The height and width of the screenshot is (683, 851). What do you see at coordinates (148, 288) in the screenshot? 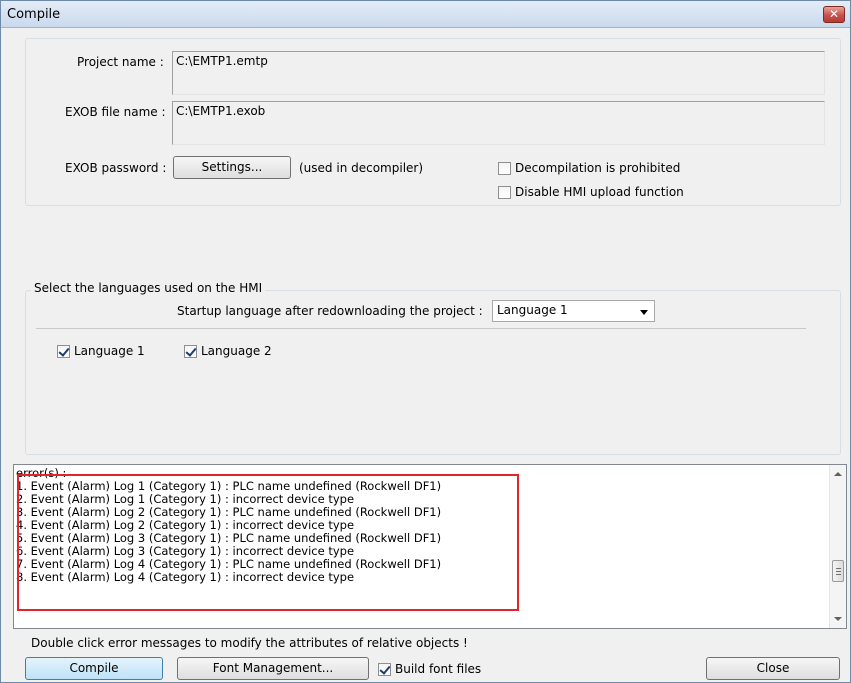
I see `languages-group-title: Select the languages used on the HMI` at bounding box center [148, 288].